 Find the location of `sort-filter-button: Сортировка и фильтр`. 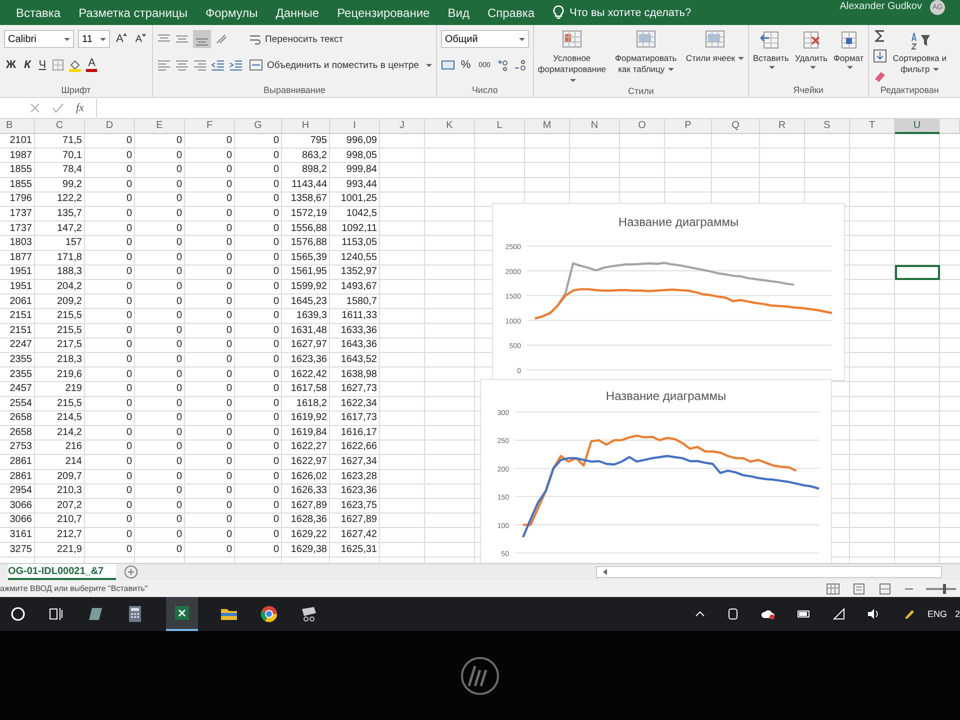

sort-filter-button: Сортировка и фильтр is located at coordinates (919, 52).